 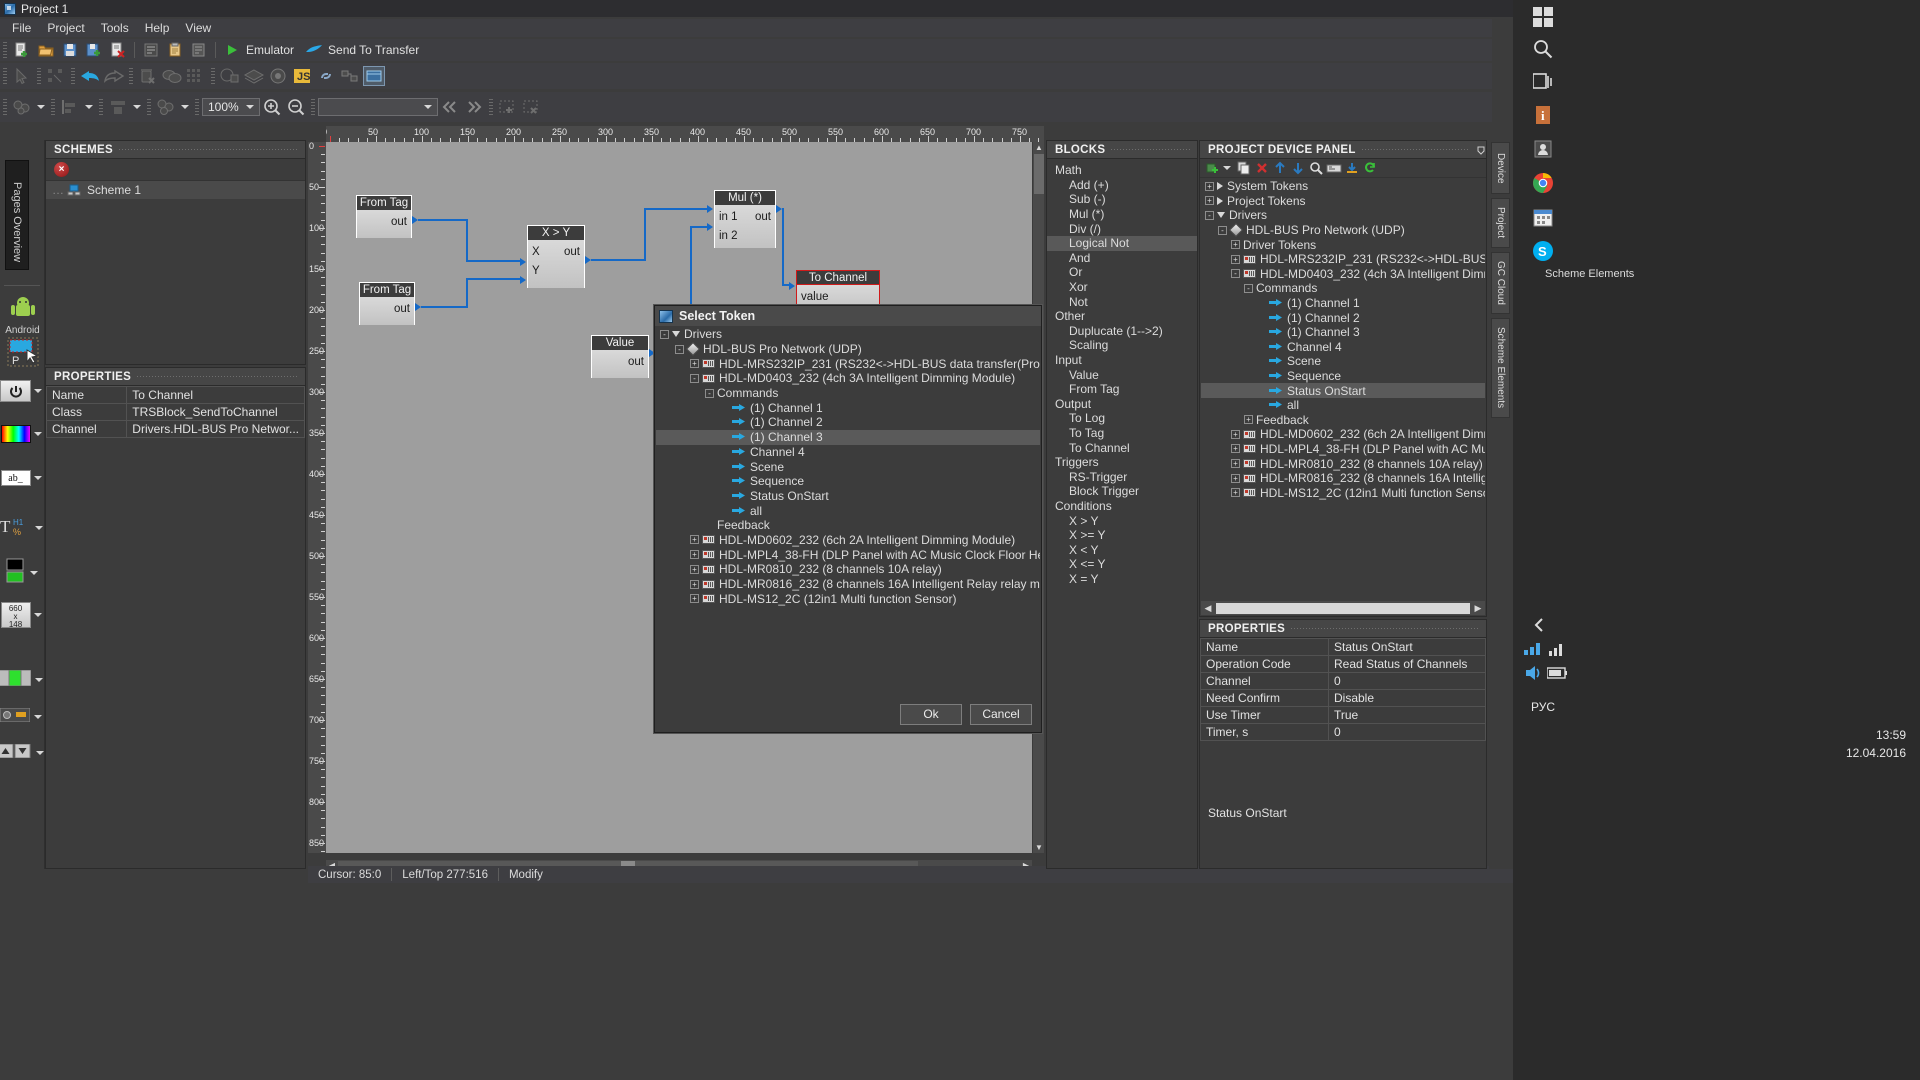 I want to click on wire-fromtag1-v, so click(x=467, y=240).